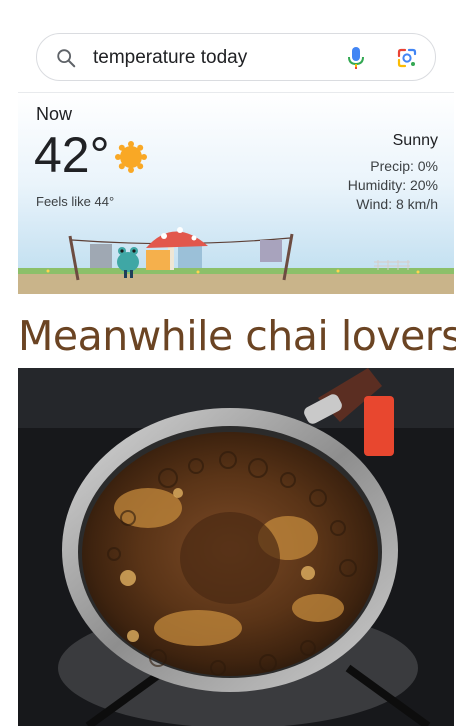 The image size is (456, 726). Describe the element at coordinates (54, 114) in the screenshot. I see `now-label: Now` at that location.